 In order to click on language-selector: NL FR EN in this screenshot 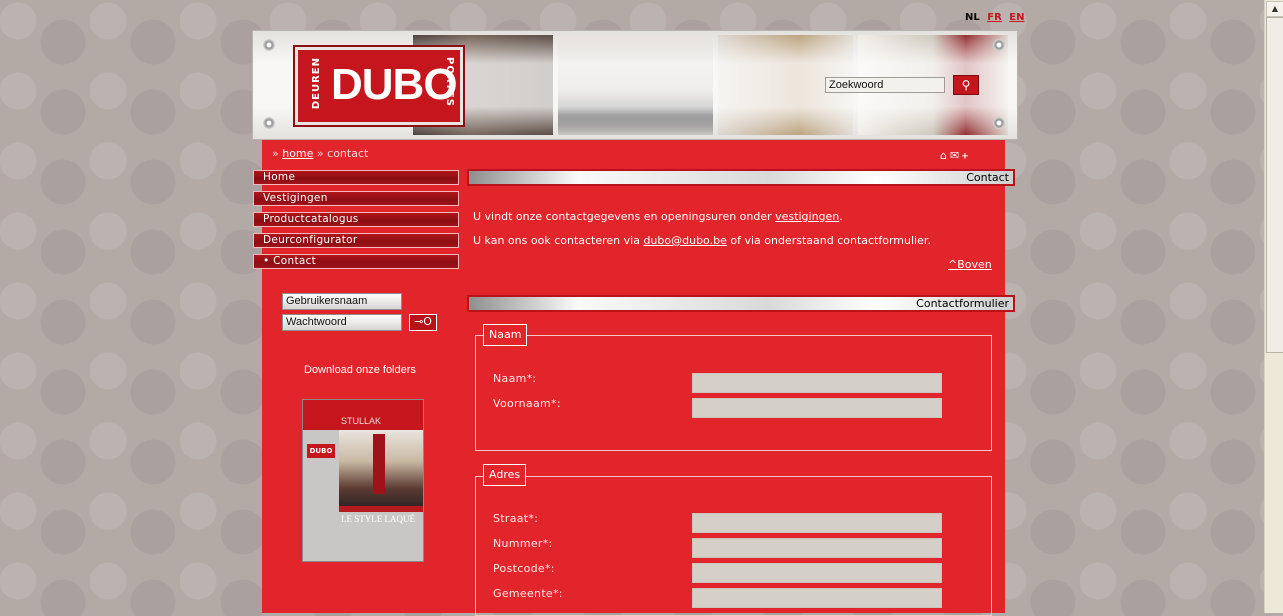, I will do `click(996, 17)`.